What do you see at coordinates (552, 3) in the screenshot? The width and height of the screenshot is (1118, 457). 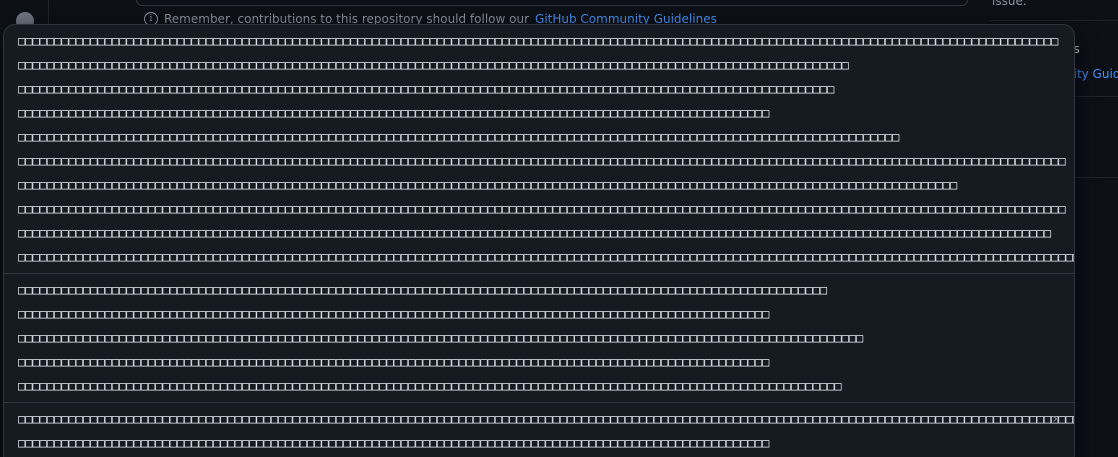 I see `comment-box` at bounding box center [552, 3].